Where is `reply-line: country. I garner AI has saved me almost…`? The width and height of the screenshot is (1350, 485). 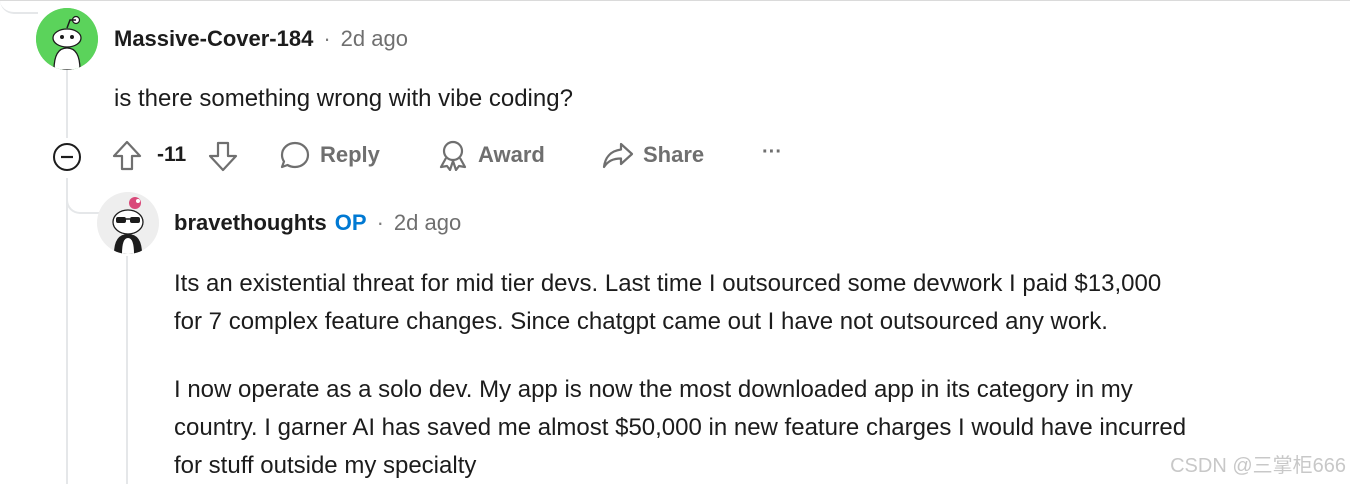 reply-line: country. I garner AI has saved me almost… is located at coordinates (680, 427).